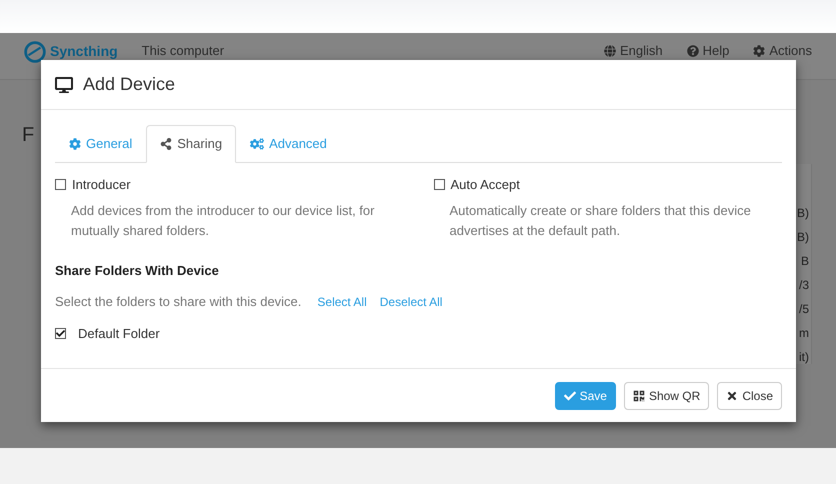 This screenshot has height=484, width=836. Describe the element at coordinates (803, 285) in the screenshot. I see `status-text: /3` at that location.